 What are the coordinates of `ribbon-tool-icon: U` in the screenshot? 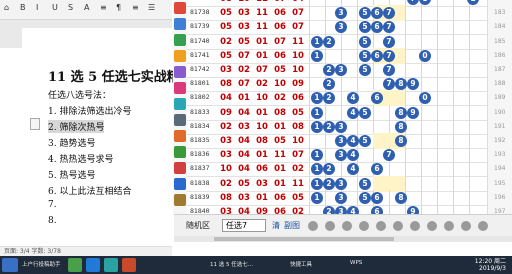 It's located at (55, 7).